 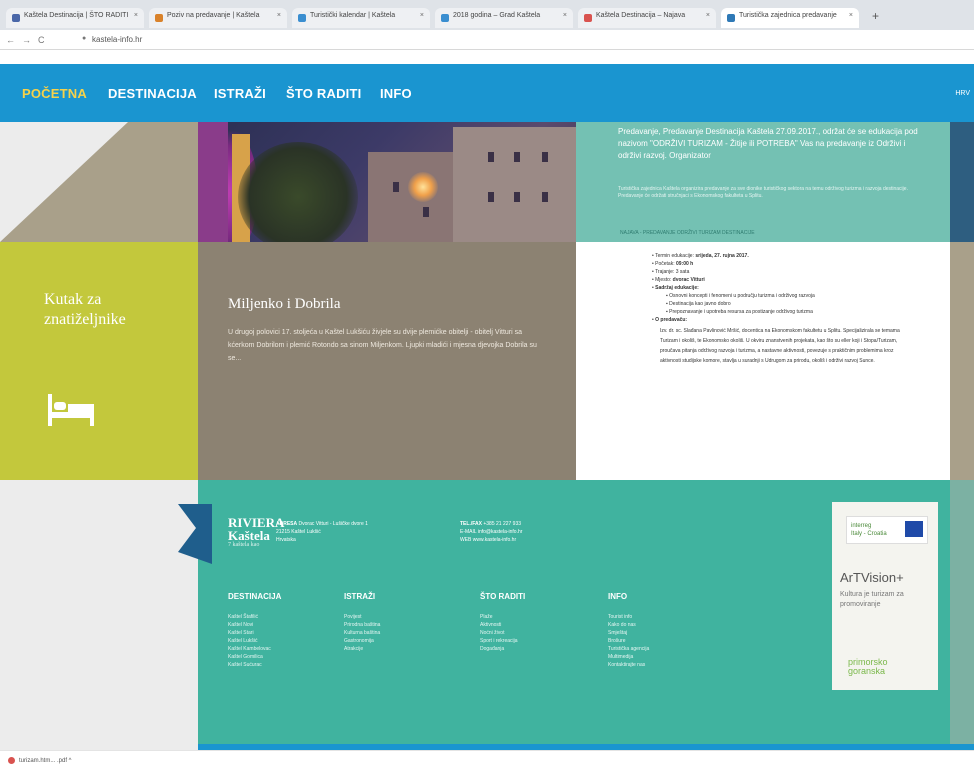 I want to click on footer-link: Plaže, so click(x=502, y=617).